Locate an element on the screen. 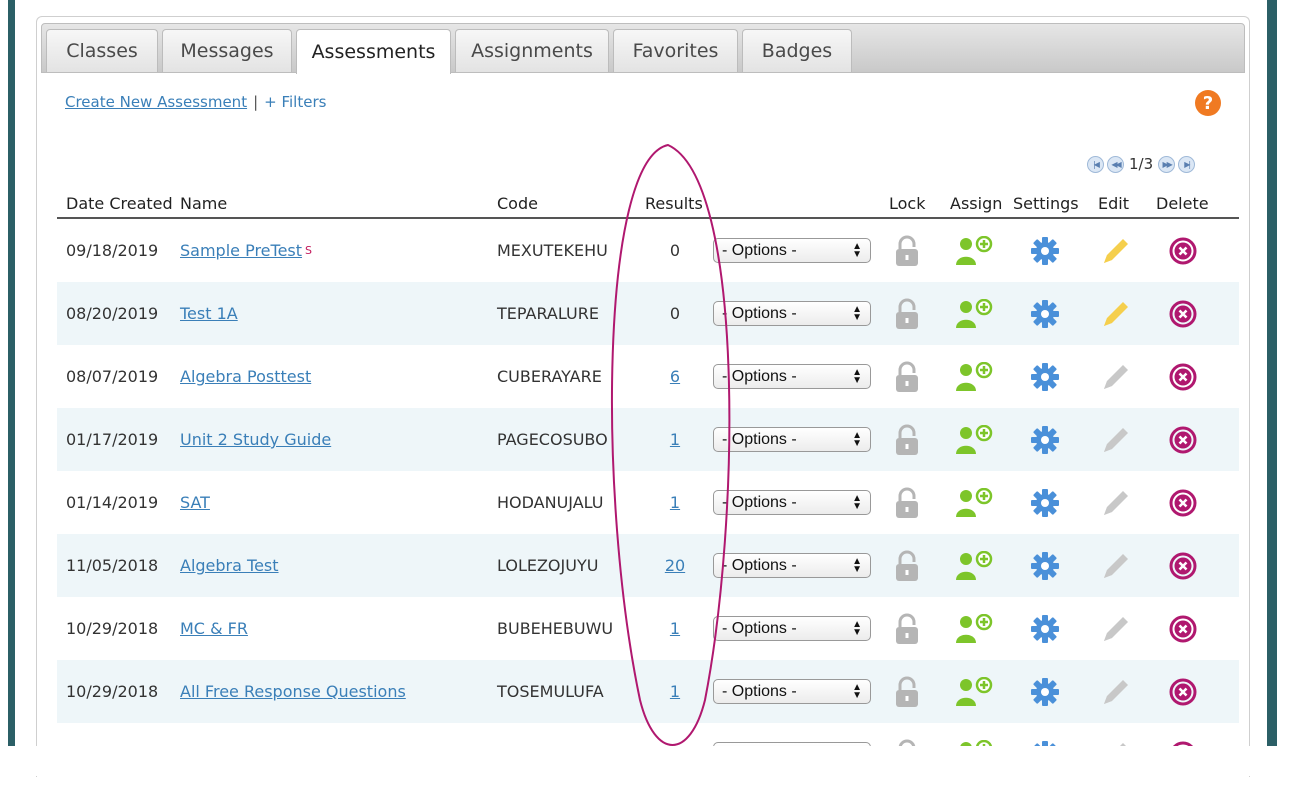  date-created: 09/18/2019 is located at coordinates (112, 250).